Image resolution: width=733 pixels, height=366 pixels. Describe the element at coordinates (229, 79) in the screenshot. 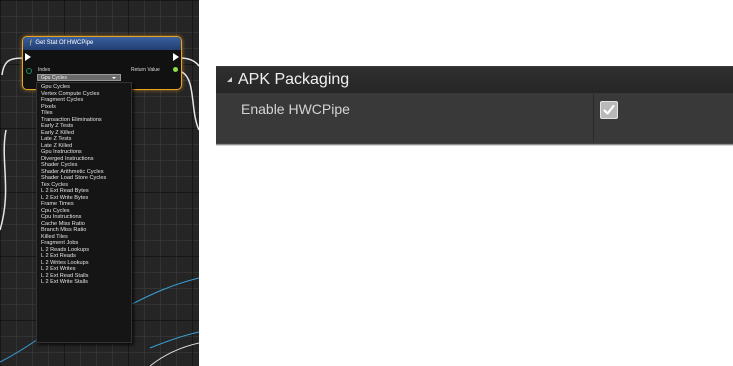

I see `collapse-triangle-icon` at that location.